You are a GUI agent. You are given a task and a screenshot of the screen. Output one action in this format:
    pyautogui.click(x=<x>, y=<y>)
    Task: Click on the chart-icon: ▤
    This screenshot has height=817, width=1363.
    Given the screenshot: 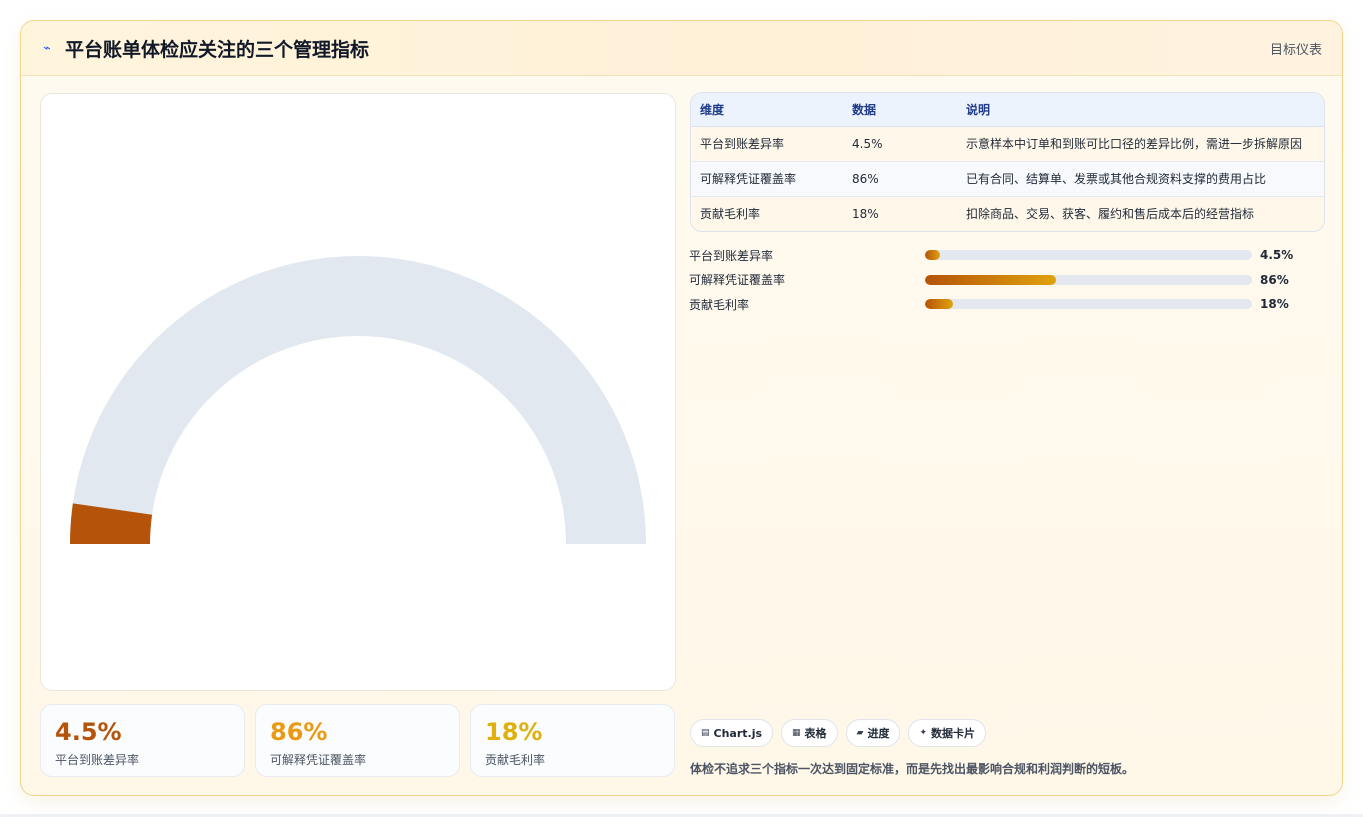 What is the action you would take?
    pyautogui.click(x=705, y=733)
    